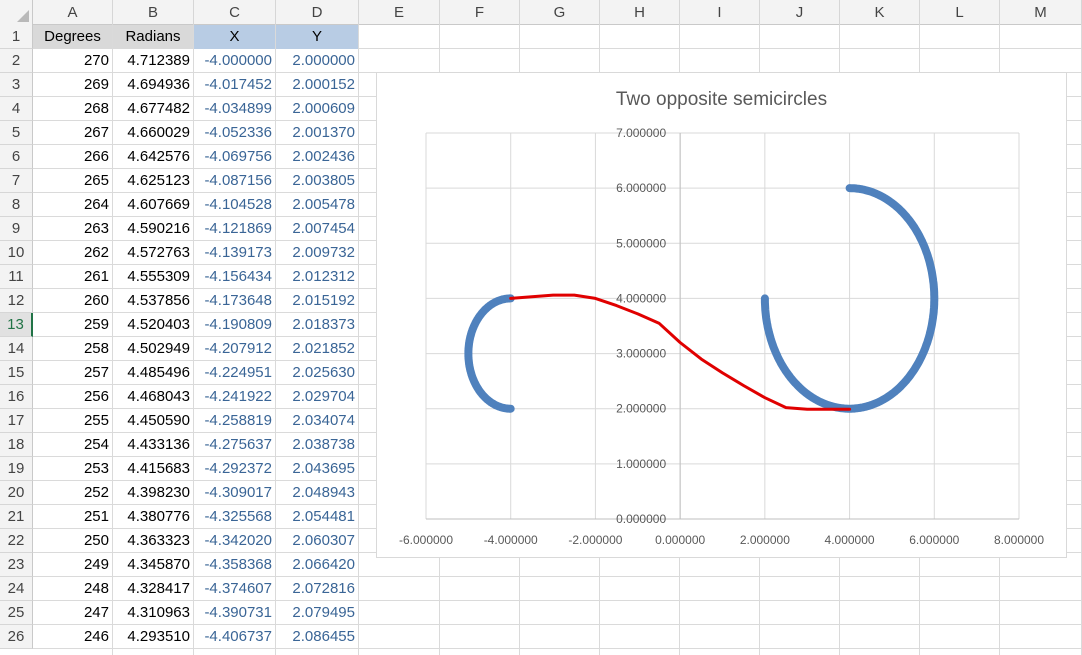 The image size is (1082, 655). Describe the element at coordinates (234, 229) in the screenshot. I see `cell-x: -4.121869` at that location.